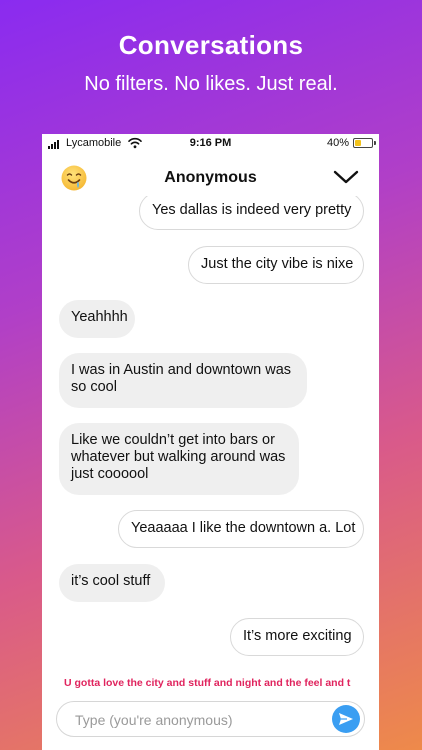 The height and width of the screenshot is (750, 422). What do you see at coordinates (363, 143) in the screenshot?
I see `battery-icon` at bounding box center [363, 143].